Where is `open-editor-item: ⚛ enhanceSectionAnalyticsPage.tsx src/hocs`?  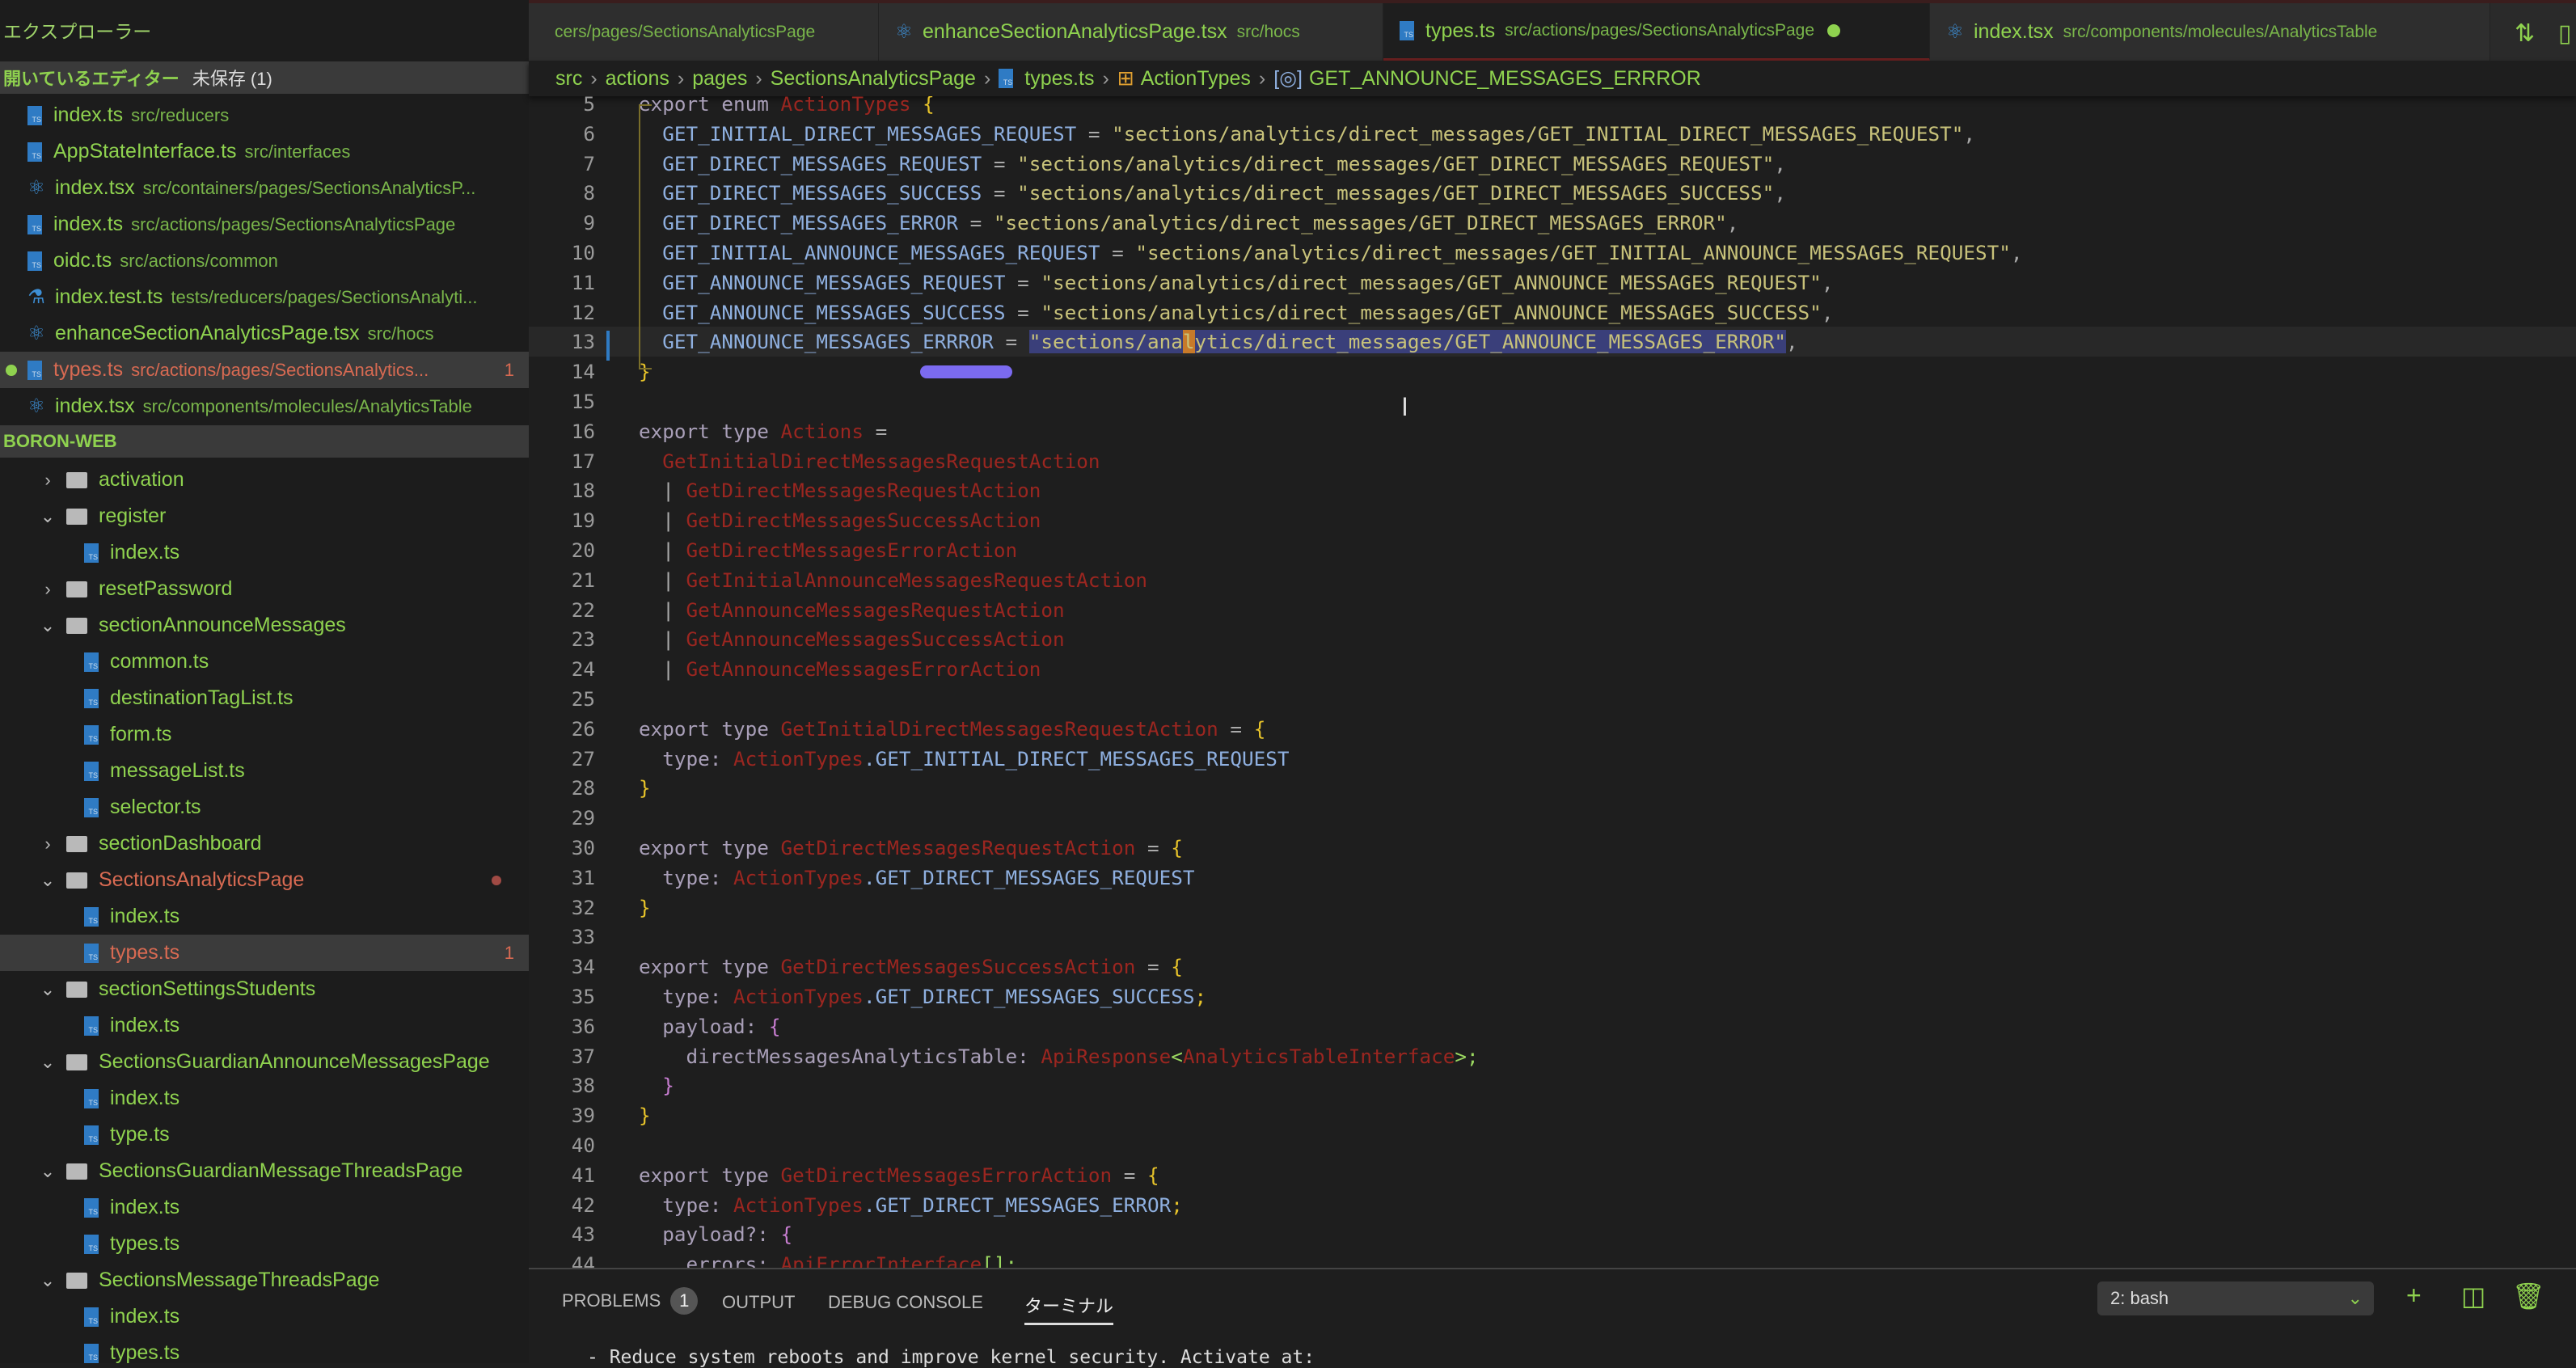
open-editor-item: ⚛ enhanceSectionAnalyticsPage.tsx src/hocs is located at coordinates (264, 333).